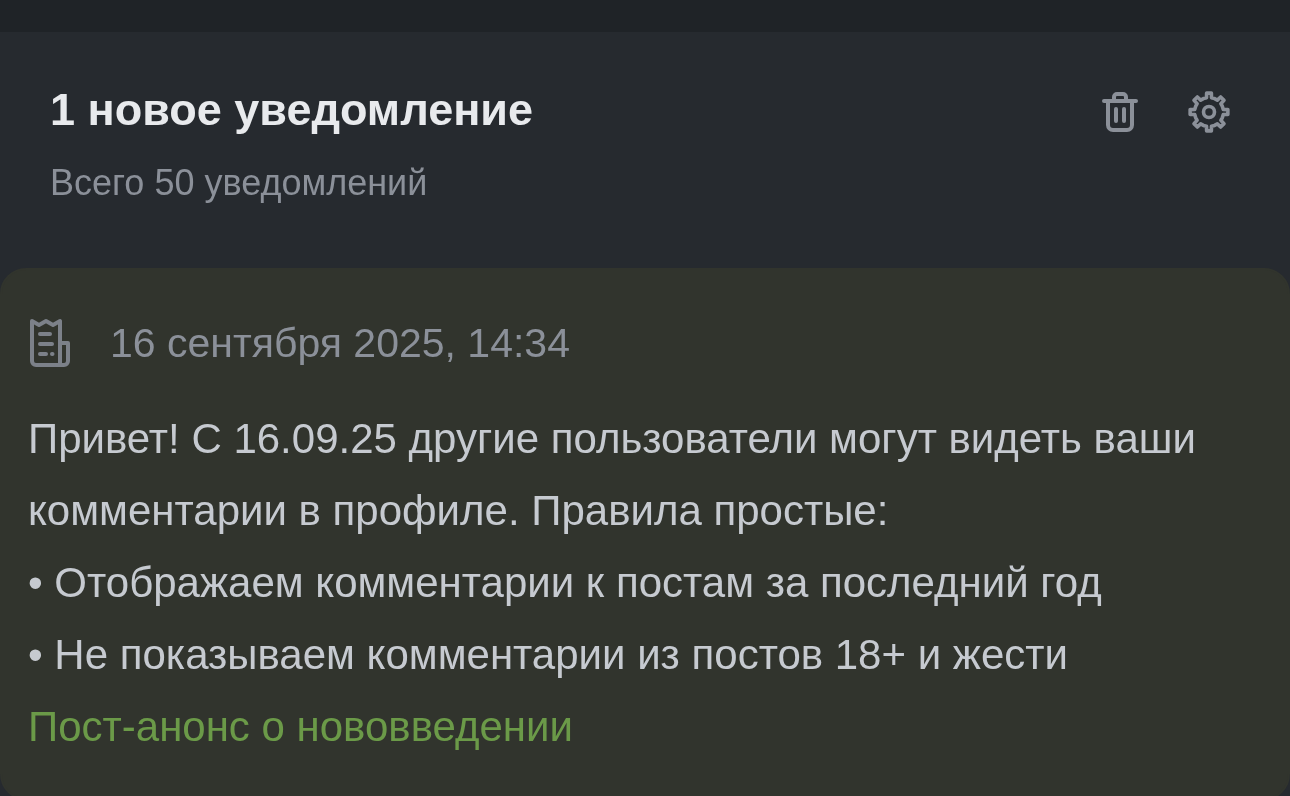 This screenshot has height=796, width=1290. I want to click on notifications-title: 1 новое уведомление, so click(292, 110).